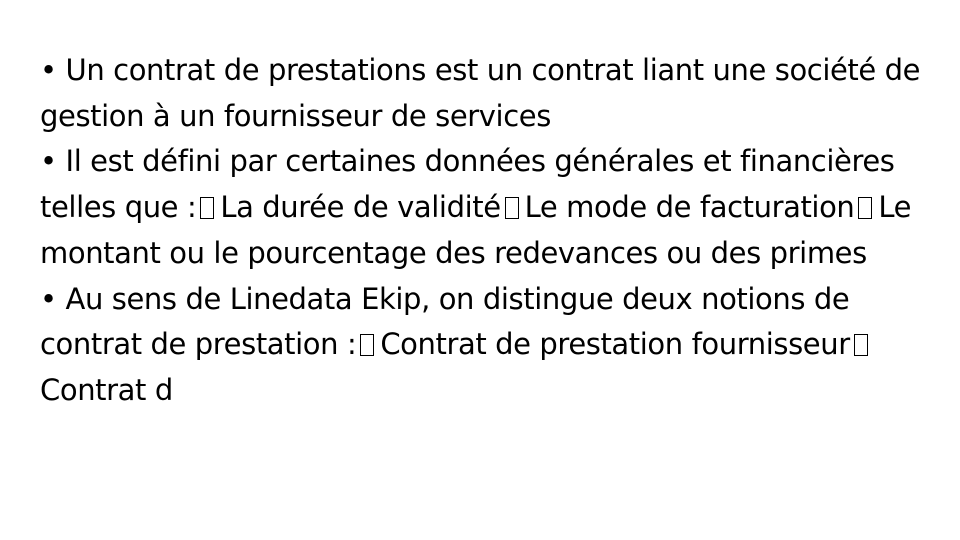 The image size is (960, 540). I want to click on sub-item-text: Contrat de prestation fournisseur, so click(615, 344).